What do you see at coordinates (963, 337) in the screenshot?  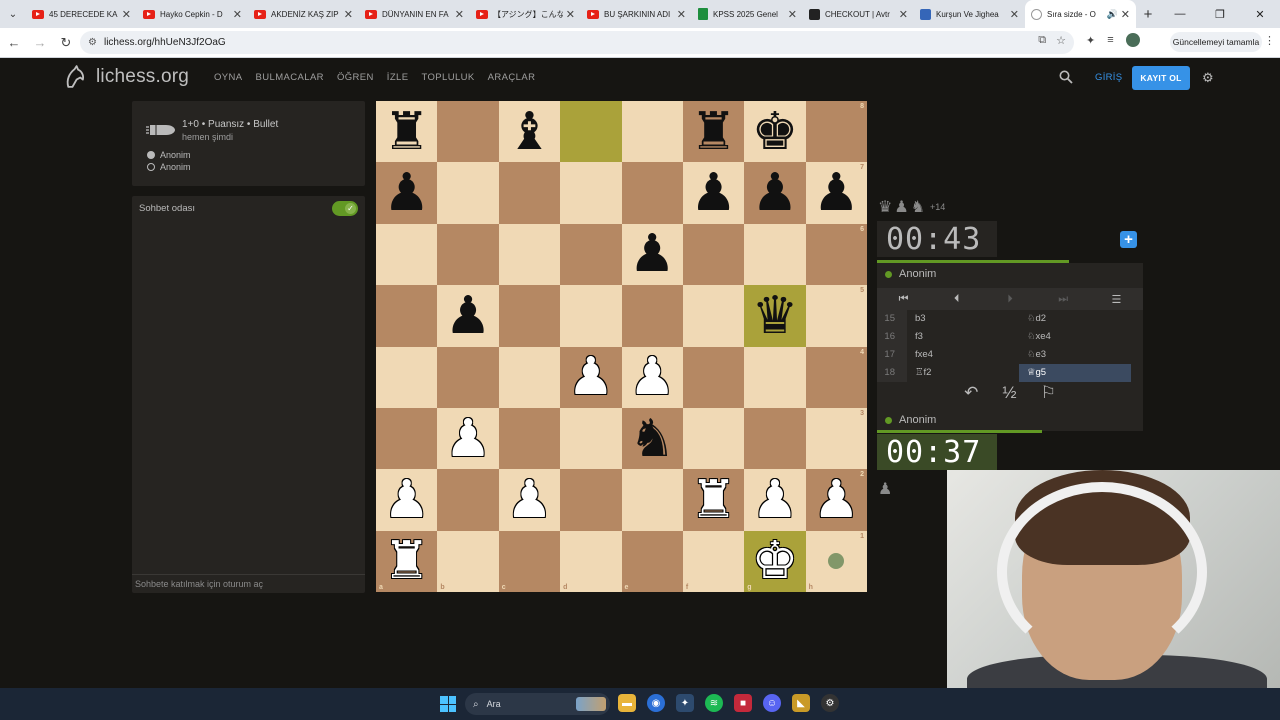 I see `white-move: f3` at bounding box center [963, 337].